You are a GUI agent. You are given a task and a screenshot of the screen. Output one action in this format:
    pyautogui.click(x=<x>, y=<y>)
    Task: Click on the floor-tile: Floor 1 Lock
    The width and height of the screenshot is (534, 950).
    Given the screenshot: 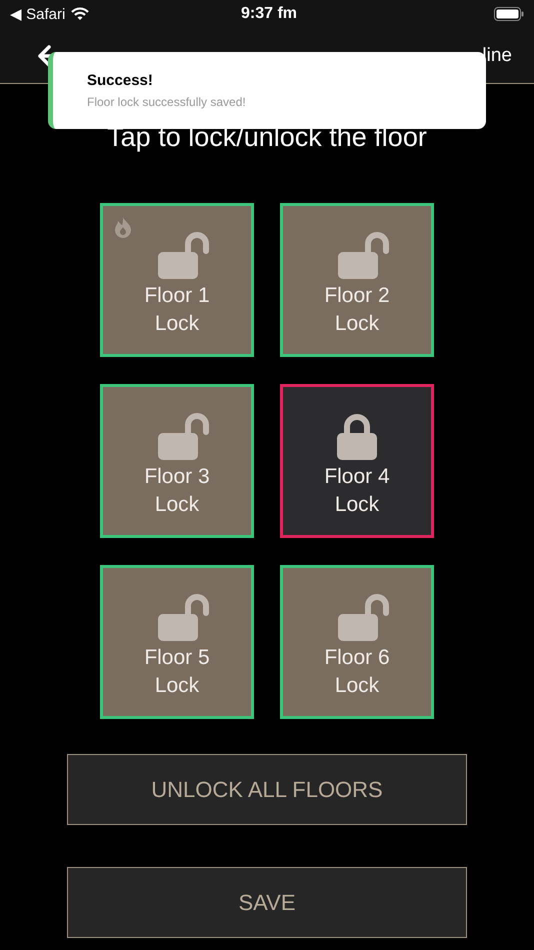 What is the action you would take?
    pyautogui.click(x=177, y=280)
    